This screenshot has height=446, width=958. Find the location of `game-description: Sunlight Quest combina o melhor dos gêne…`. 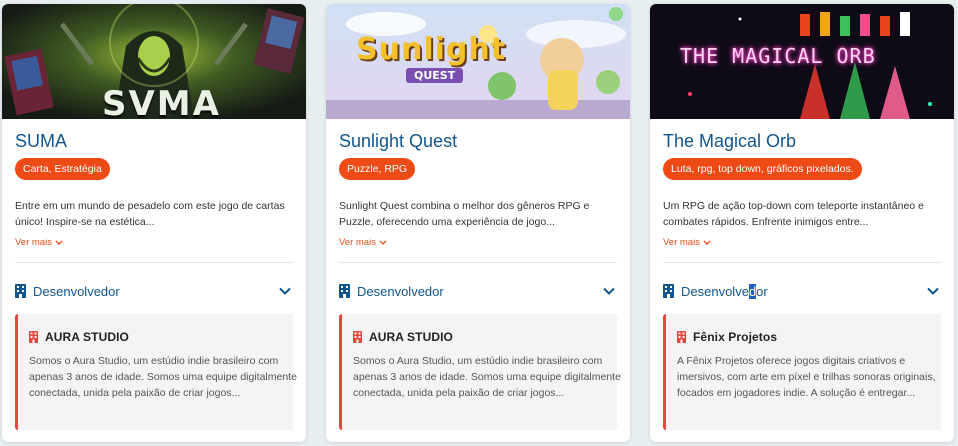

game-description: Sunlight Quest combina o melhor dos gêne… is located at coordinates (464, 214).